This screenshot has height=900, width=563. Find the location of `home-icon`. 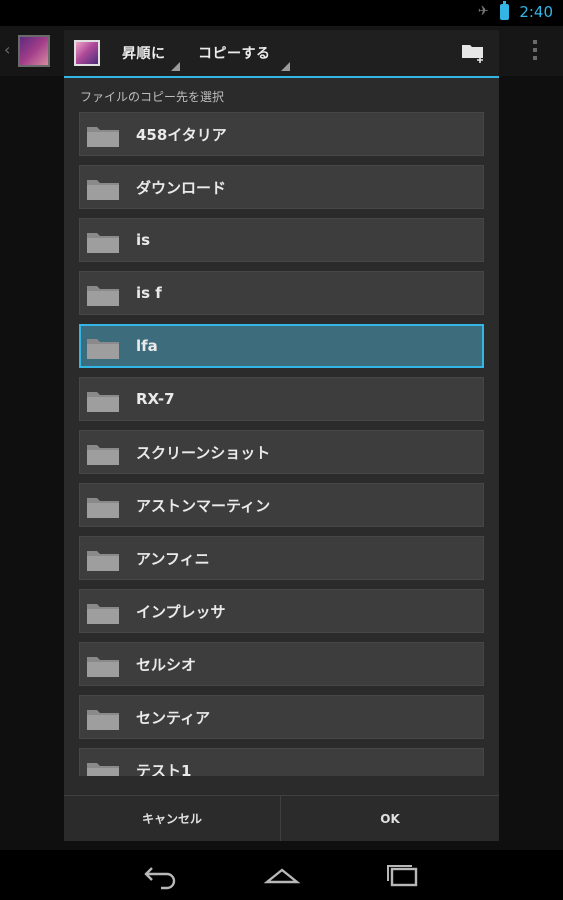

home-icon is located at coordinates (282, 875).